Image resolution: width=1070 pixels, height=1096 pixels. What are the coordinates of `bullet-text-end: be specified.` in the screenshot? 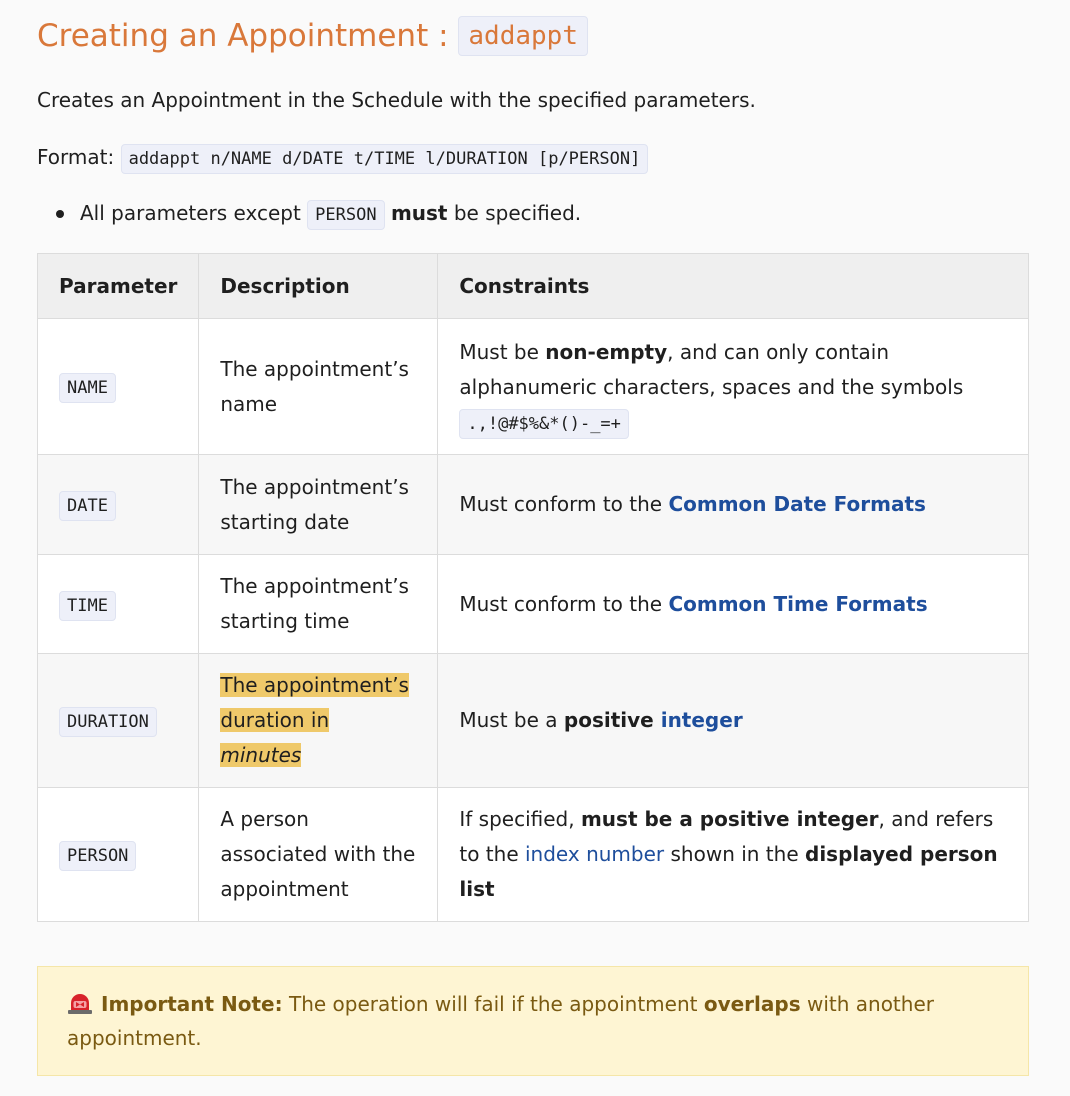 It's located at (514, 213).